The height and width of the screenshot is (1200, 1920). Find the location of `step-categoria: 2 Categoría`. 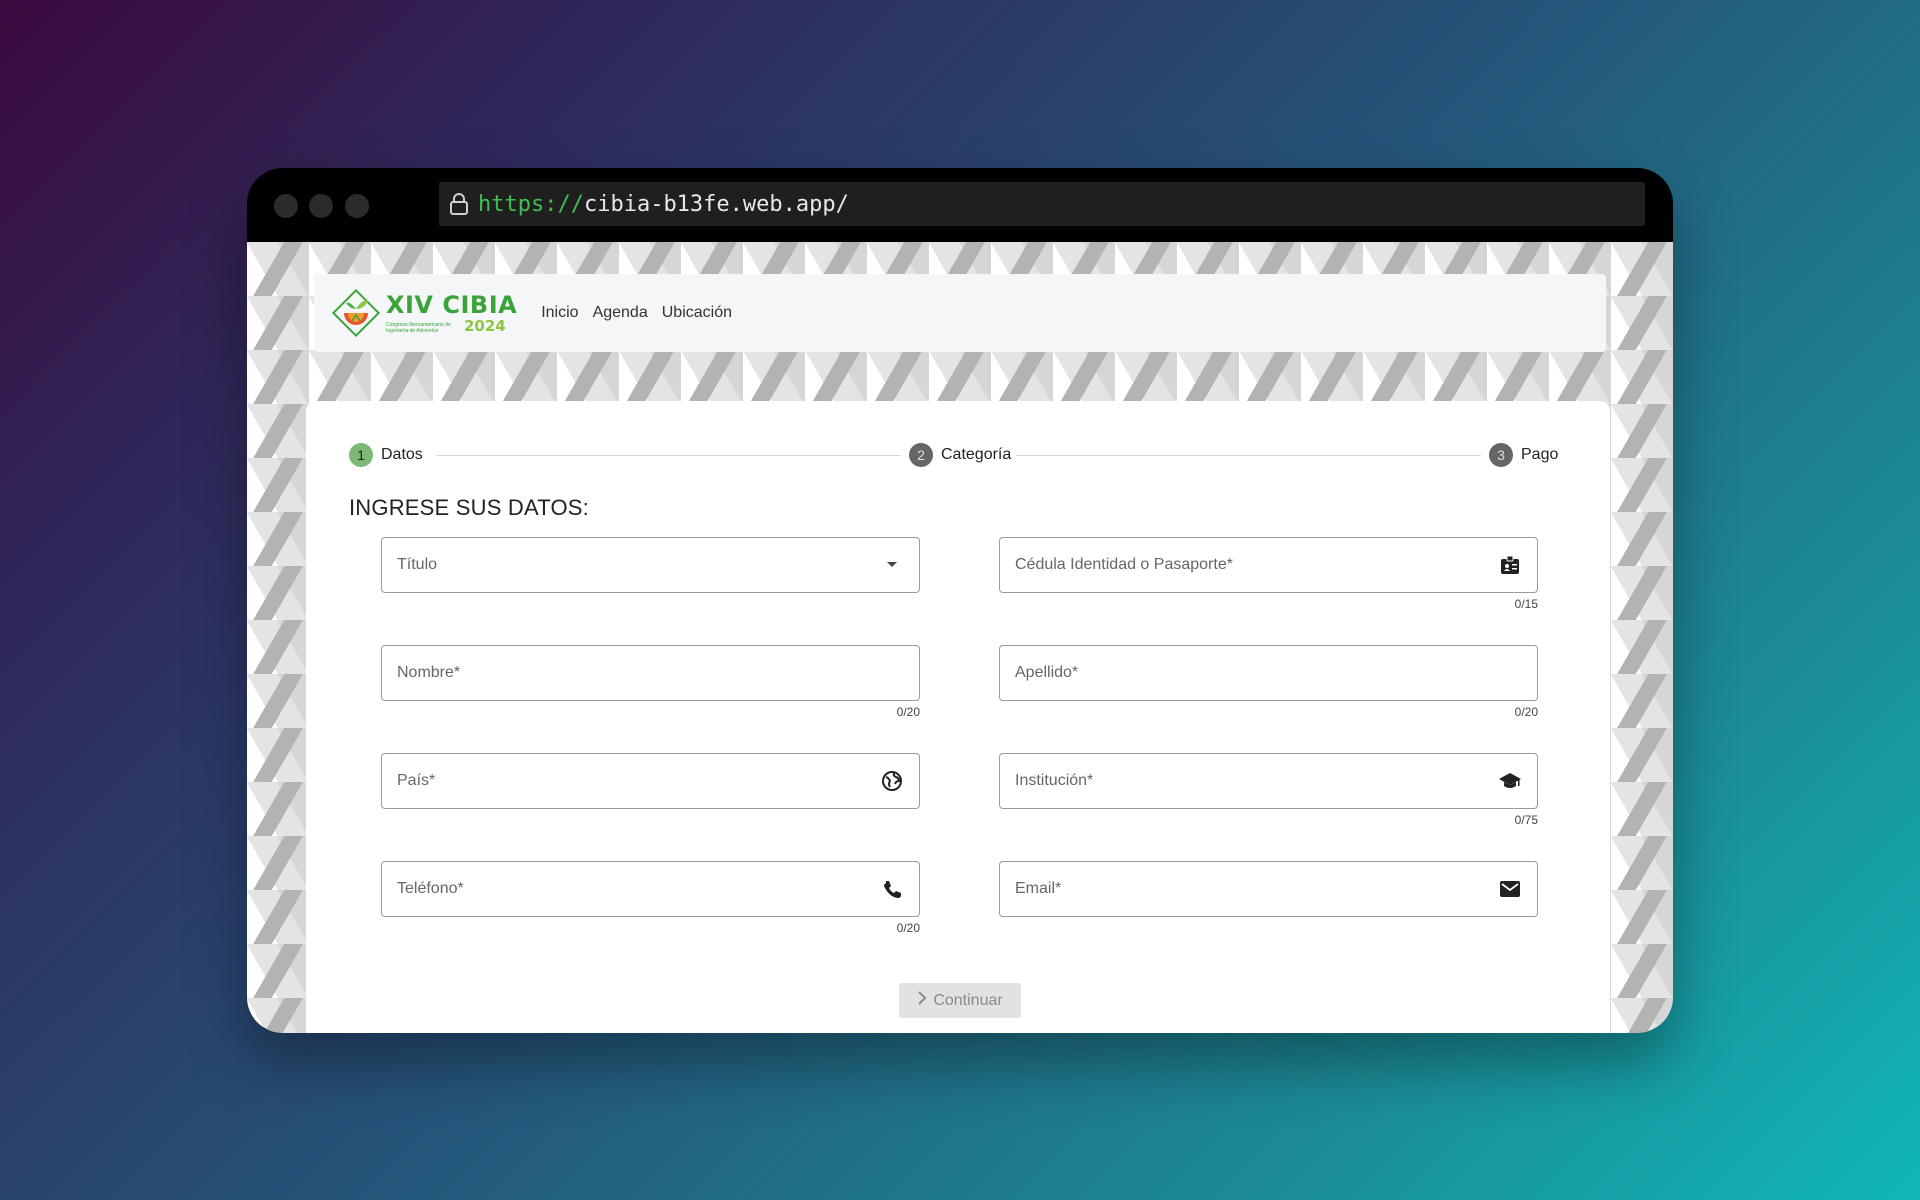

step-categoria: 2 Categoría is located at coordinates (960, 455).